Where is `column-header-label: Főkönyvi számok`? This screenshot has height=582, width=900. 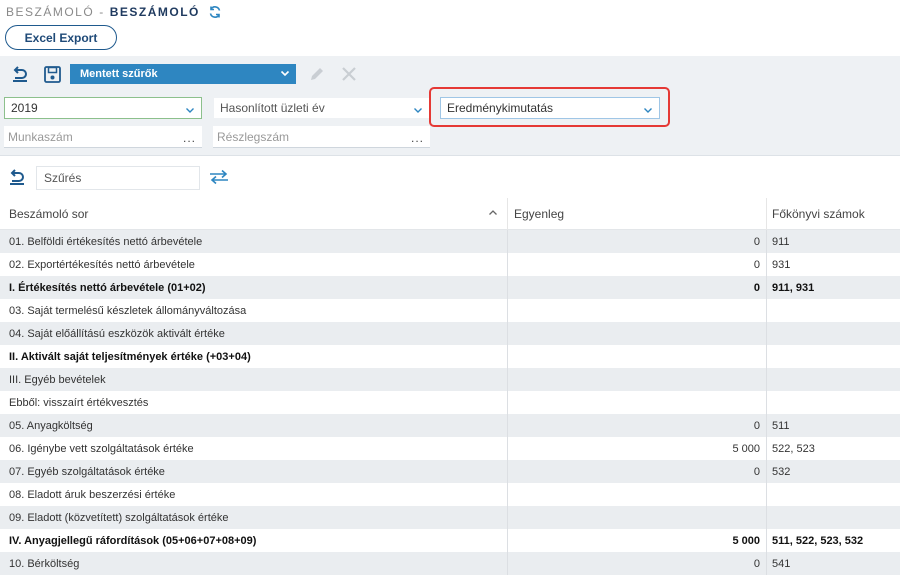
column-header-label: Főkönyvi számok is located at coordinates (818, 214).